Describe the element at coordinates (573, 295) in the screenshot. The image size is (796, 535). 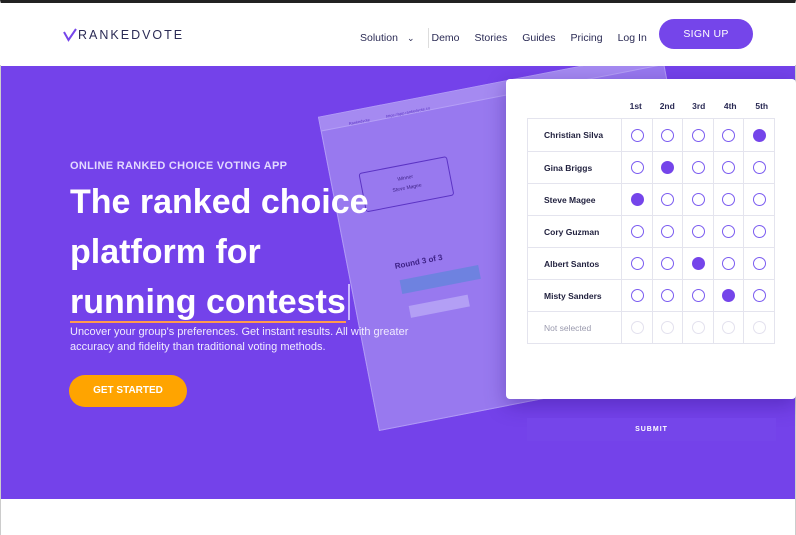
I see `candidate-name: Misty Sanders` at that location.